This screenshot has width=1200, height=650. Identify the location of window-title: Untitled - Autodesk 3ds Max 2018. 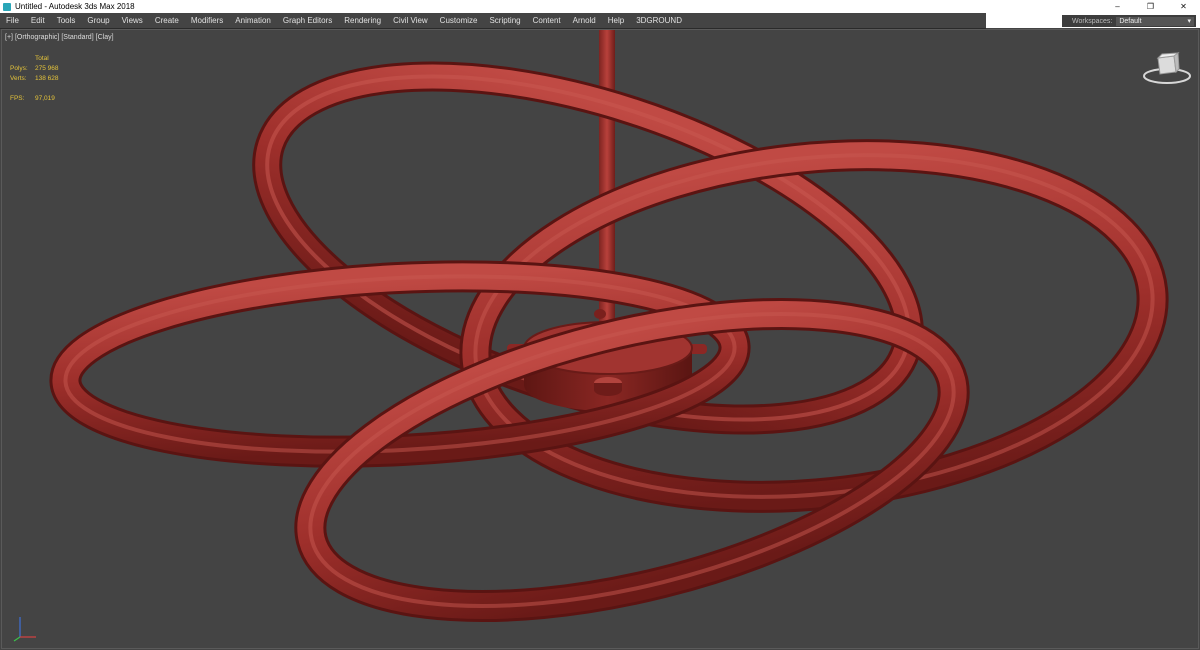
(75, 6).